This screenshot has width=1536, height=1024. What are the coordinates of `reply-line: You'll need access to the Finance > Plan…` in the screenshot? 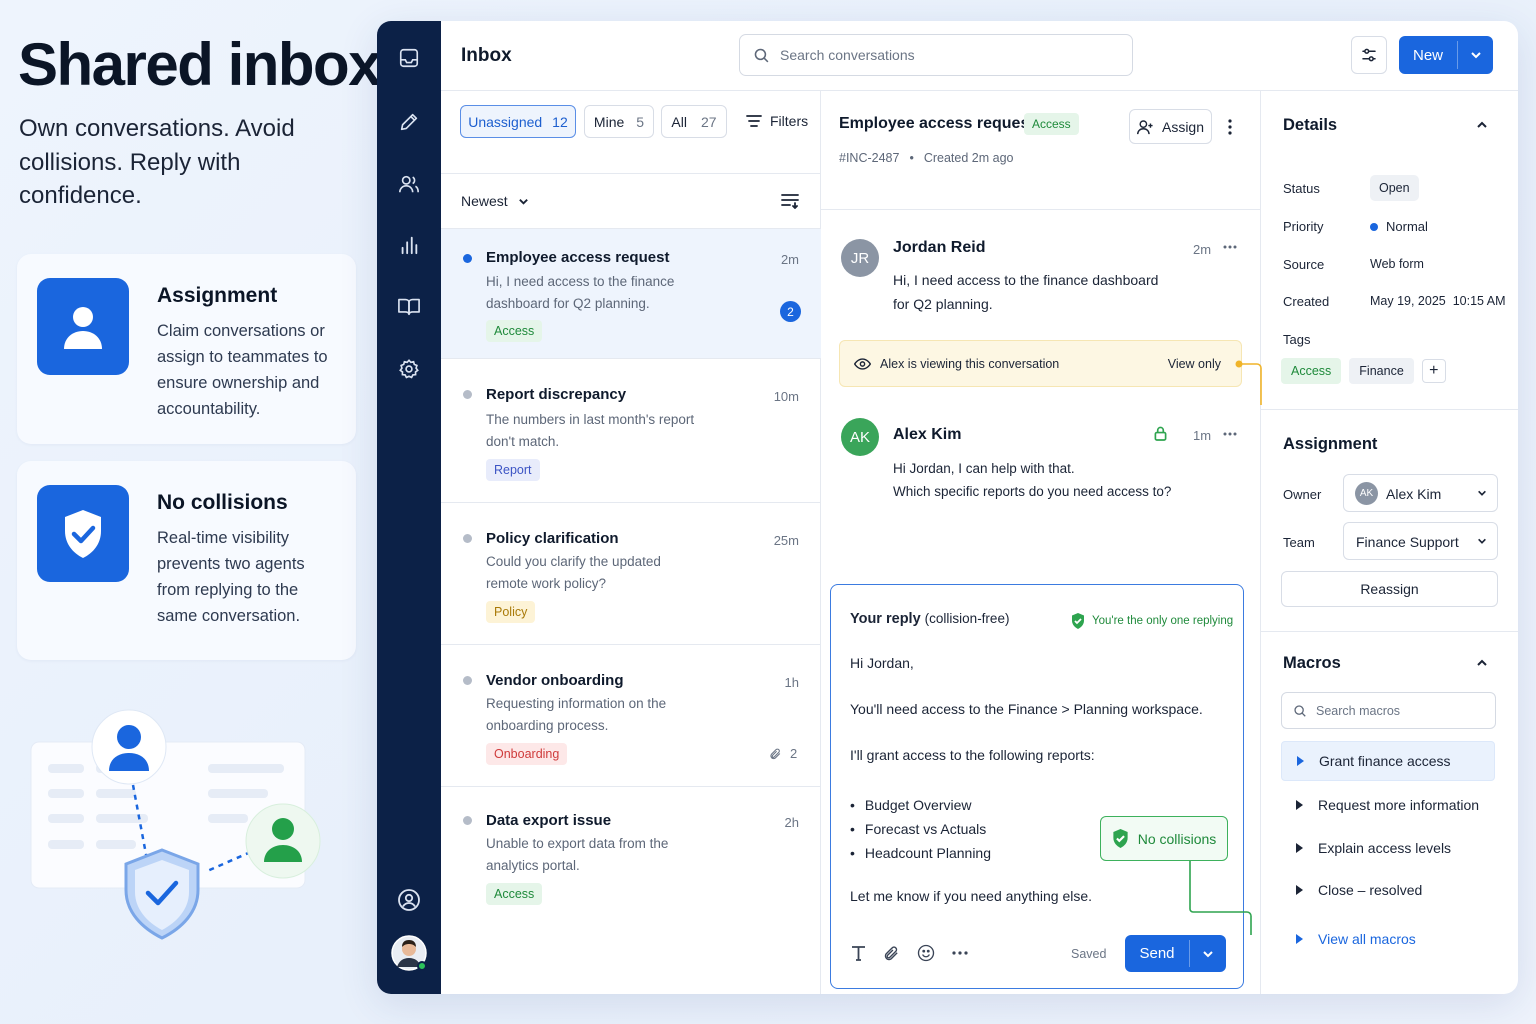 It's located at (1026, 709).